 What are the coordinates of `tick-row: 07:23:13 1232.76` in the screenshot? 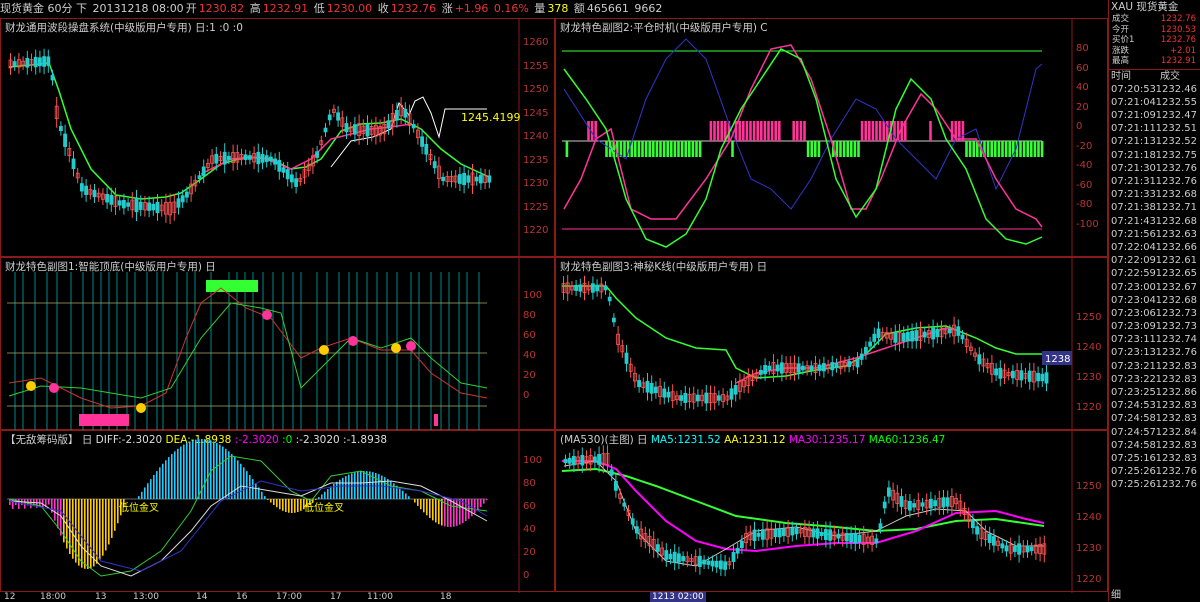 It's located at (1154, 352).